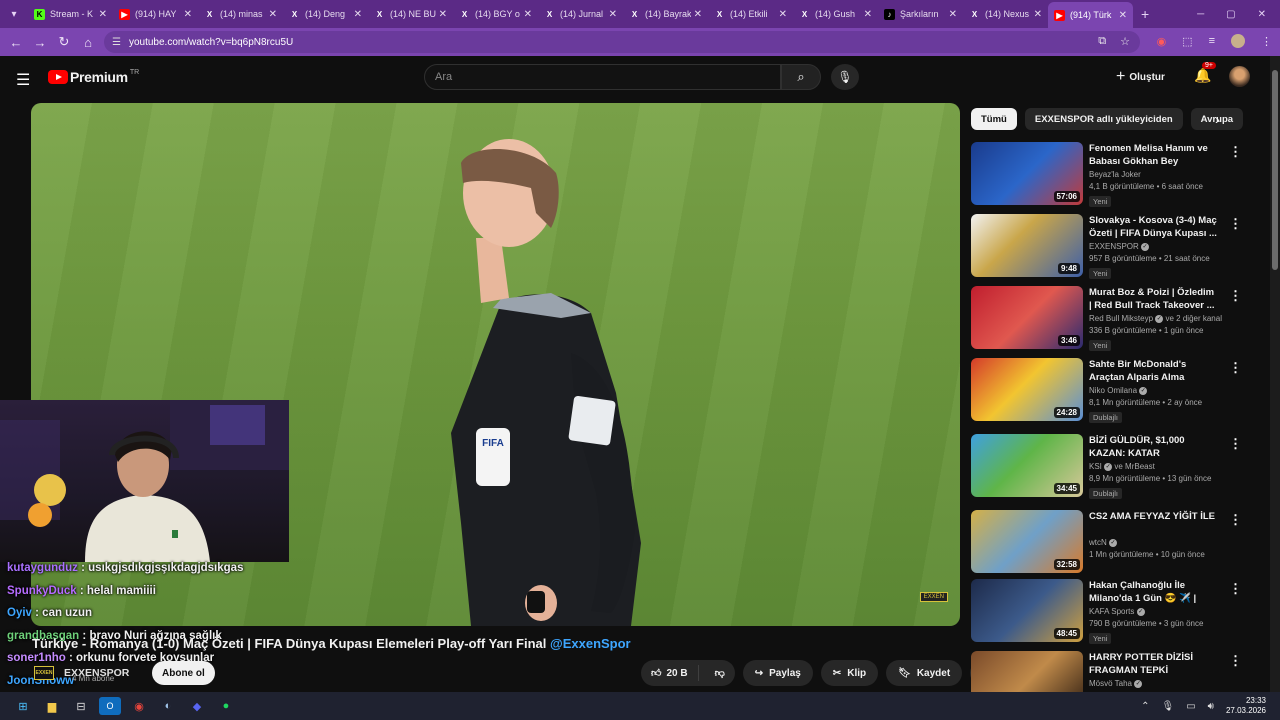 The height and width of the screenshot is (720, 1280). I want to click on clock: 23:33 27.03.2026, so click(1246, 706).